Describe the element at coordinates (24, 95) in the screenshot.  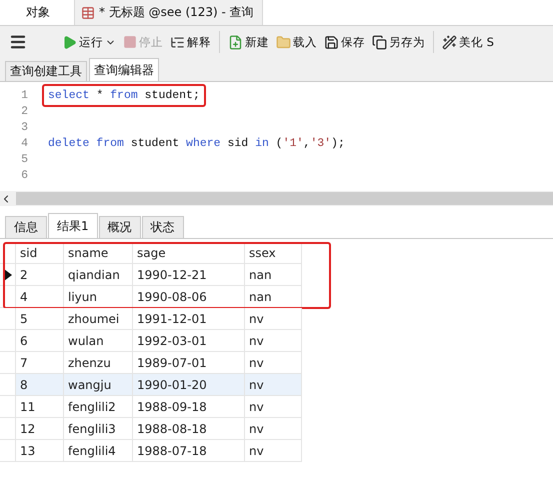
I see `line-number: 1` at that location.